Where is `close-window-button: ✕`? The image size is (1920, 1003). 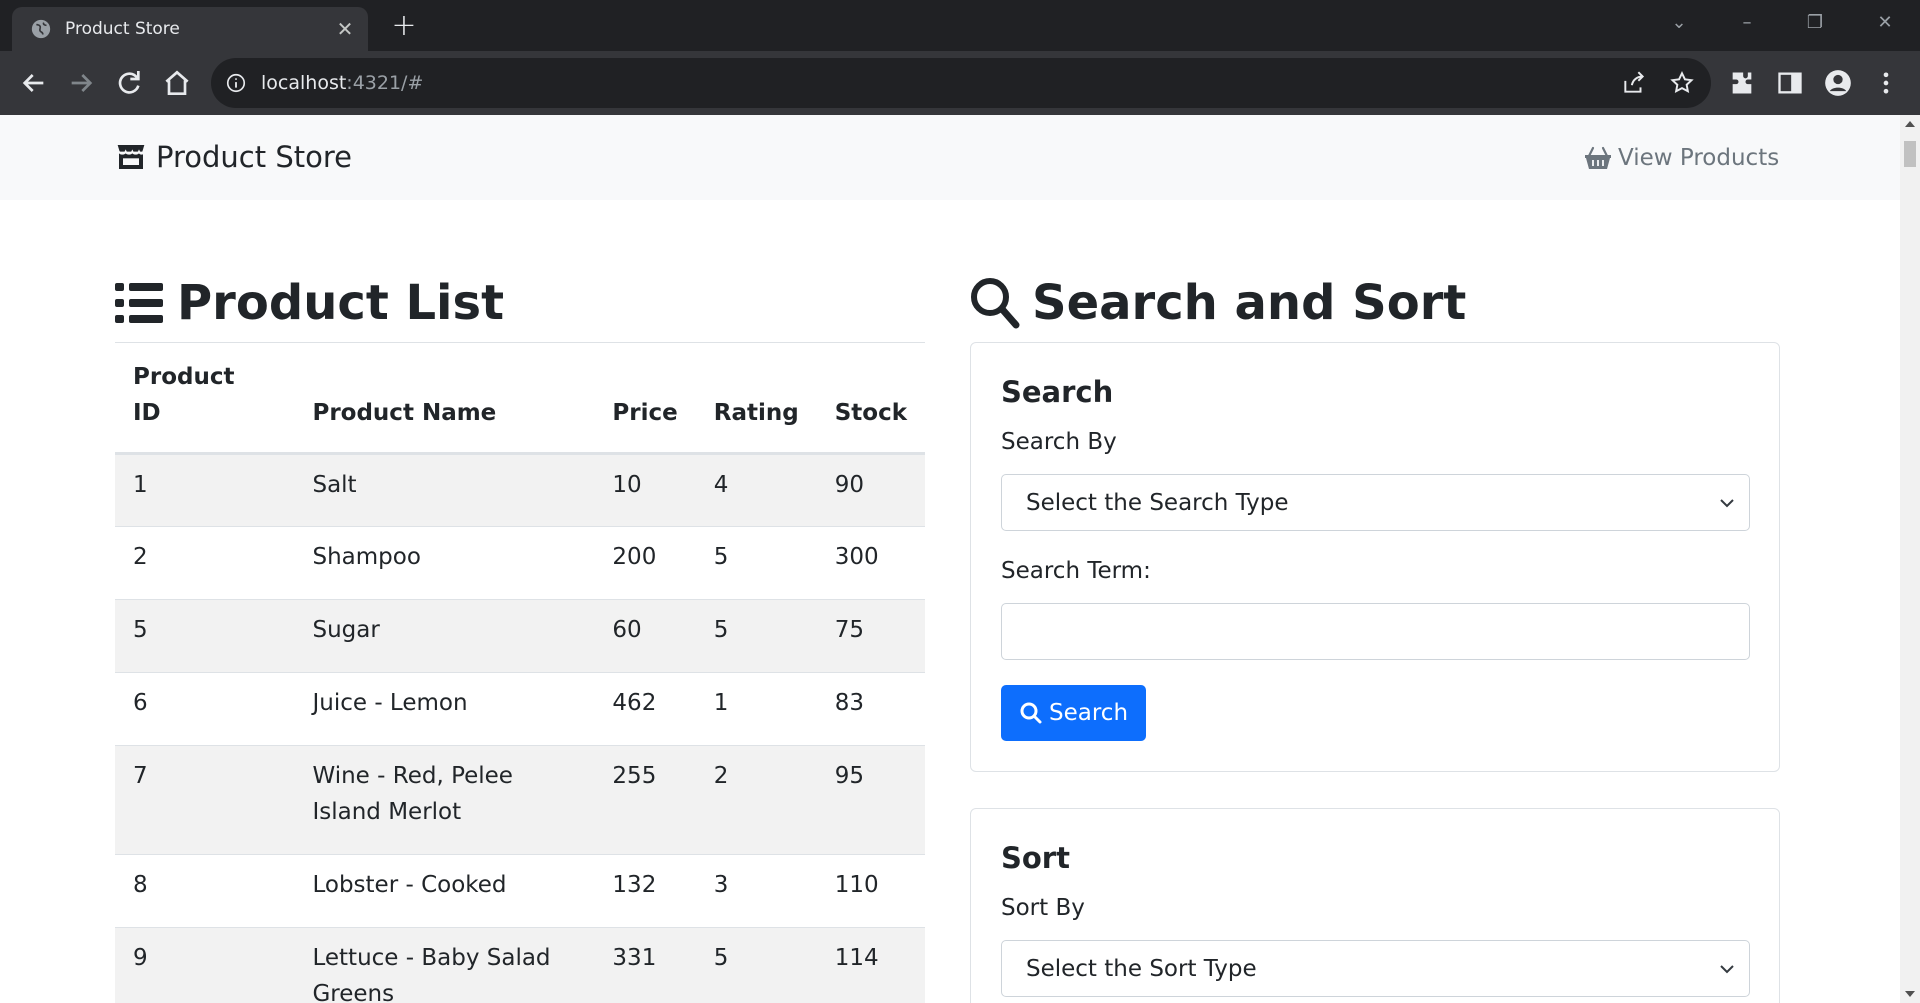 close-window-button: ✕ is located at coordinates (1885, 23).